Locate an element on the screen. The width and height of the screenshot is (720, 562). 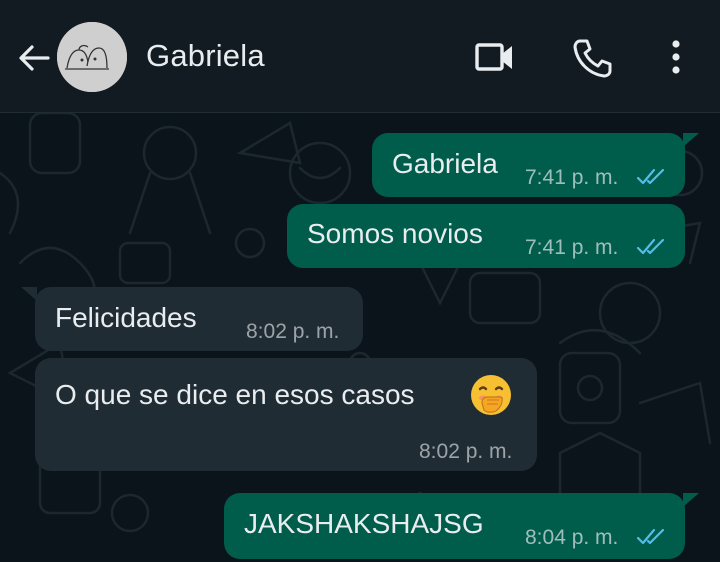
message-text: Felicidades is located at coordinates (126, 317).